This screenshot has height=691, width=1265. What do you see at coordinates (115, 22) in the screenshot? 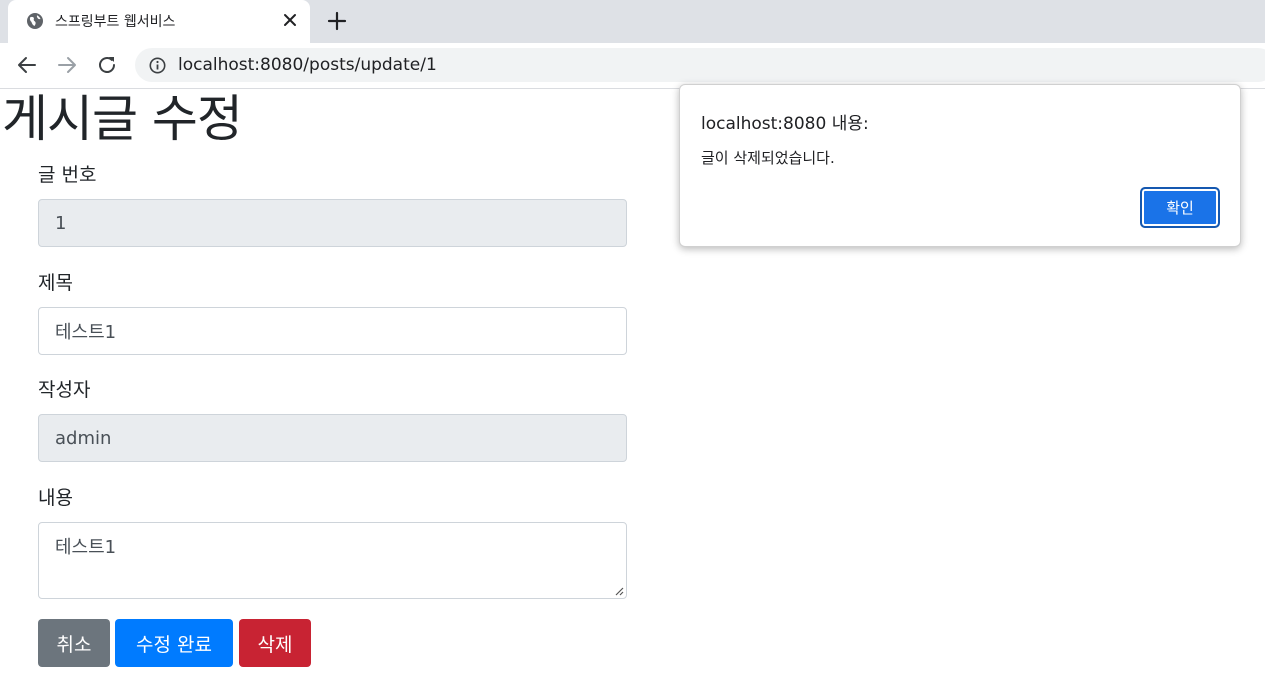
I see `tab-title: 스프링부트 웹서비스` at bounding box center [115, 22].